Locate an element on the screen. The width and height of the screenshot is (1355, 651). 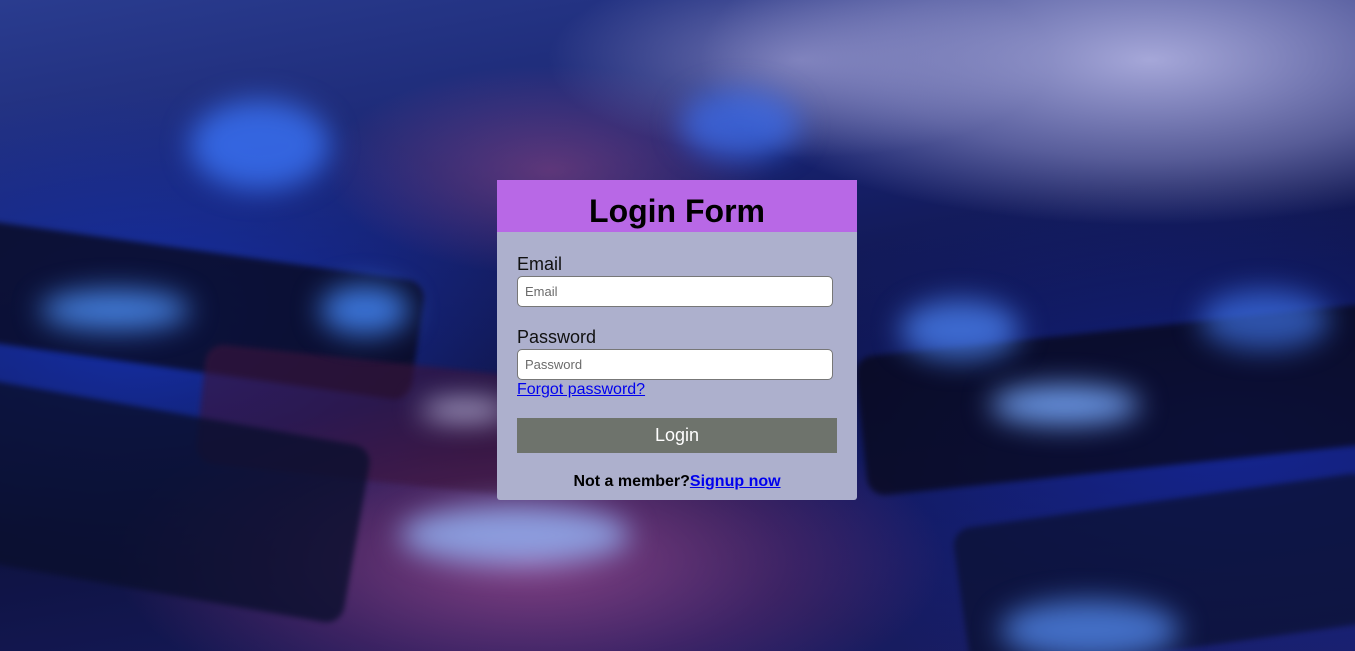
email-field is located at coordinates (675, 291).